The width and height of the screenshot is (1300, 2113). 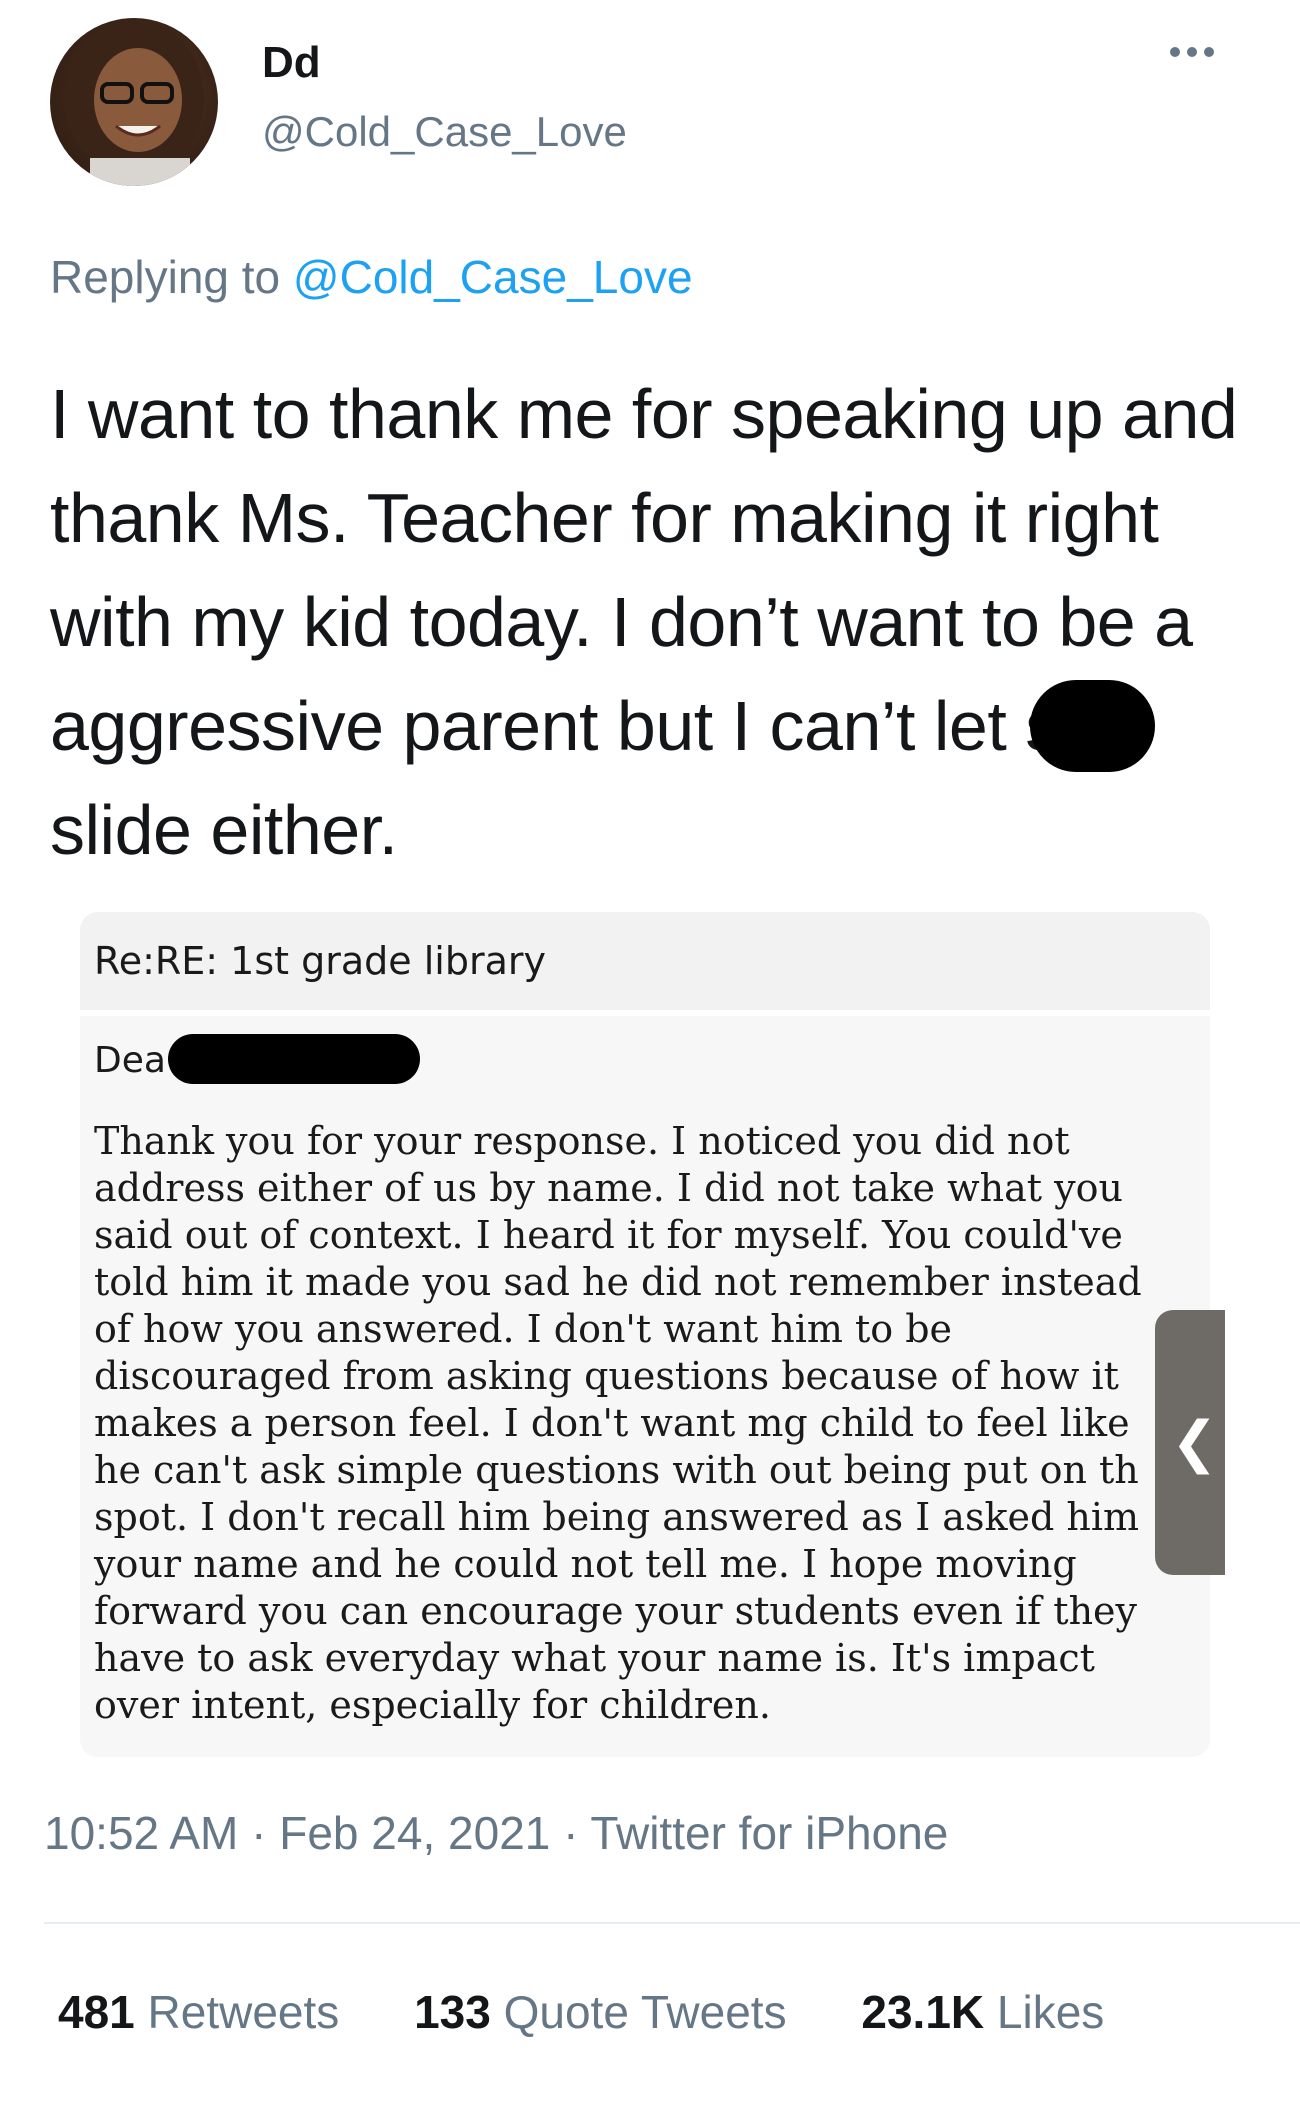 What do you see at coordinates (452, 2012) in the screenshot?
I see `quote-tweets-count: 133` at bounding box center [452, 2012].